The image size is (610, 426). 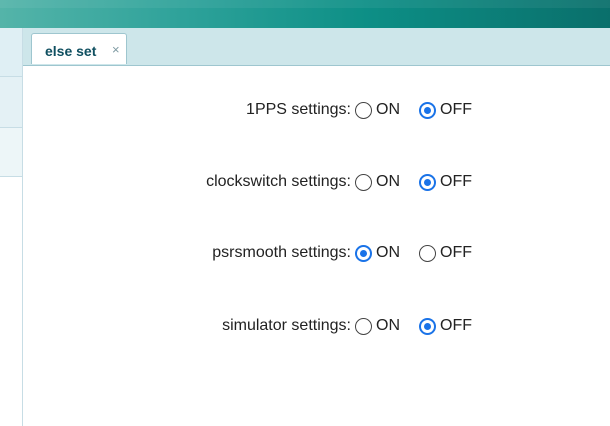 What do you see at coordinates (116, 49) in the screenshot?
I see `close-icon: ×` at bounding box center [116, 49].